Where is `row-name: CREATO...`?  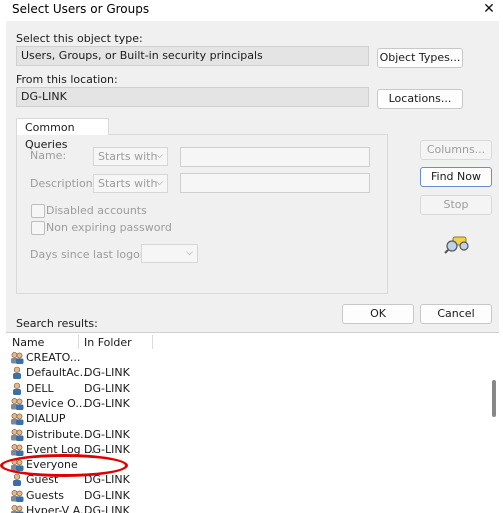 row-name: CREATO... is located at coordinates (53, 357).